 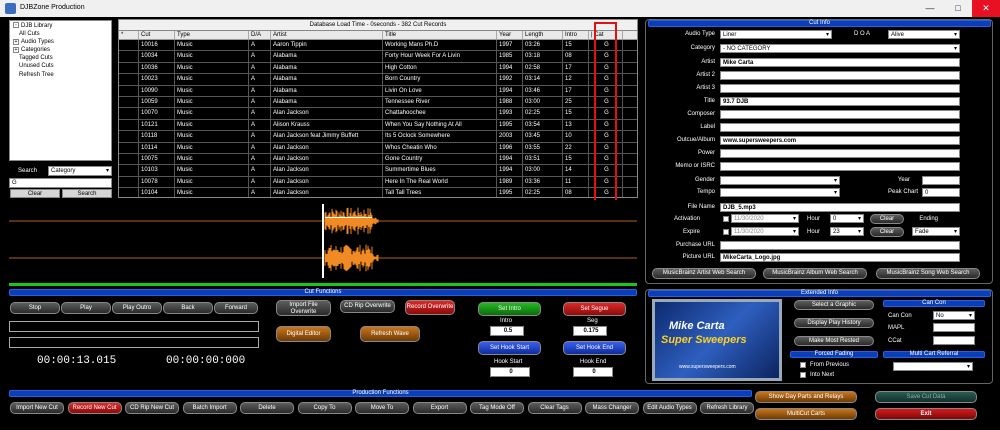 I want to click on ccat-field, so click(x=954, y=340).